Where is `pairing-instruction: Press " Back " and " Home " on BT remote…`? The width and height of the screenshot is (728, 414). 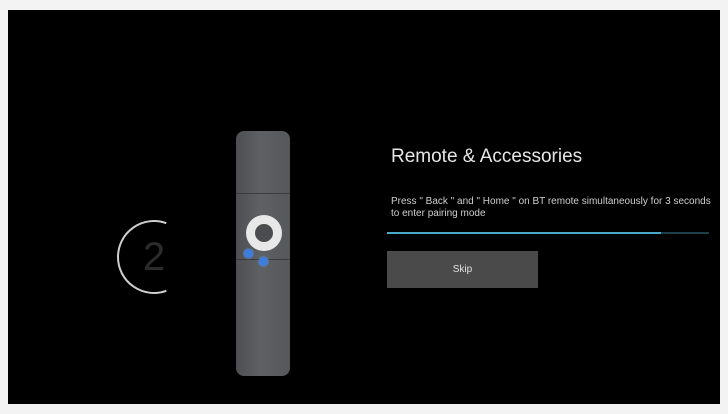
pairing-instruction: Press " Back " and " Home " on BT remote… is located at coordinates (551, 207).